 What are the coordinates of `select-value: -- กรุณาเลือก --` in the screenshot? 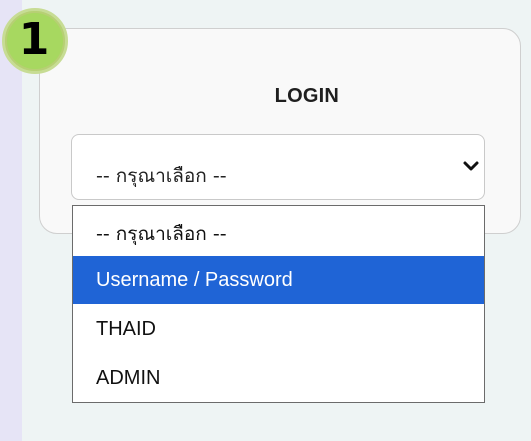 It's located at (161, 176).